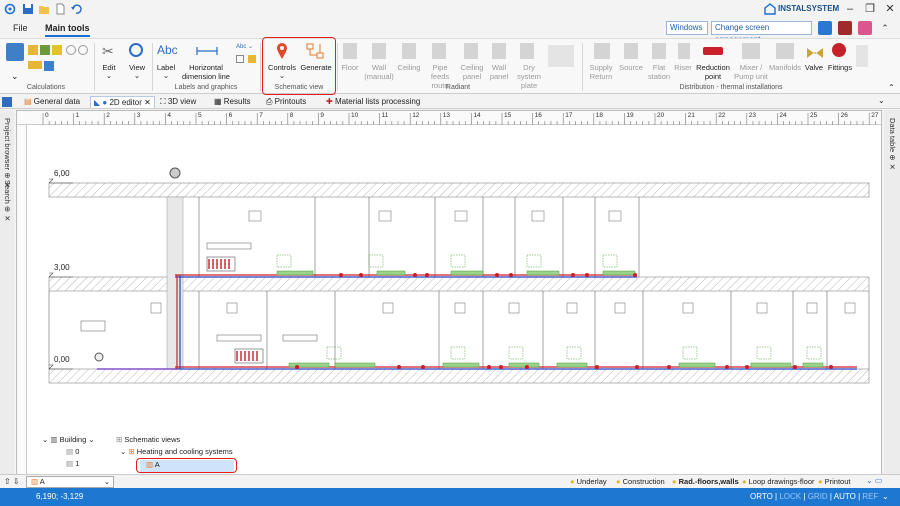  Describe the element at coordinates (146, 102) in the screenshot. I see `close-tab-icon: ✕` at that location.